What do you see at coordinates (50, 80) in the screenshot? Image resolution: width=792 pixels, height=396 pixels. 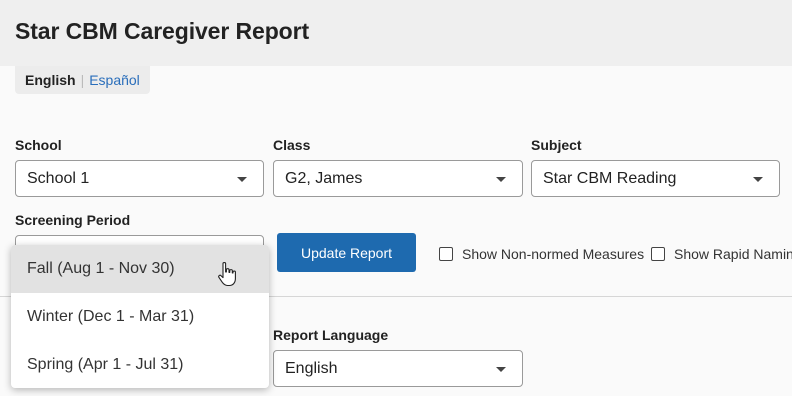 I see `language-english-active: English` at bounding box center [50, 80].